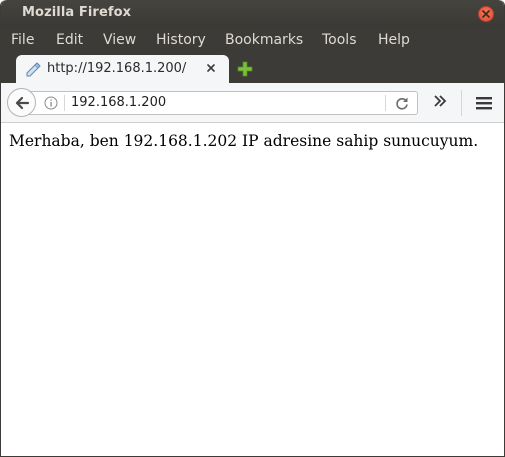 The image size is (505, 457). What do you see at coordinates (223, 103) in the screenshot?
I see `url-bar: 192.168.1.200` at bounding box center [223, 103].